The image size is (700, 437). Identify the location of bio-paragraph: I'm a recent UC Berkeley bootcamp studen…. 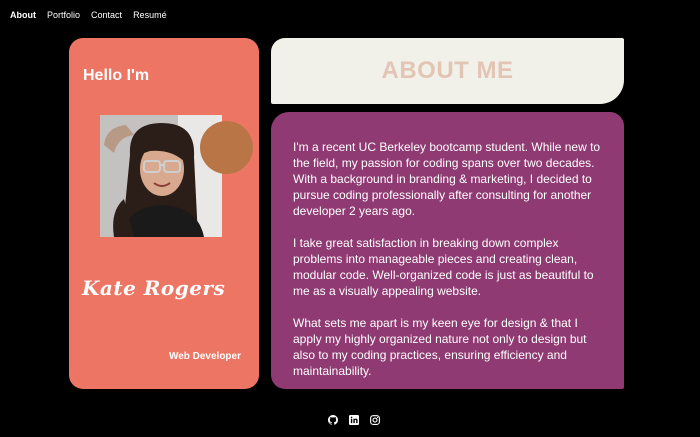
(447, 179).